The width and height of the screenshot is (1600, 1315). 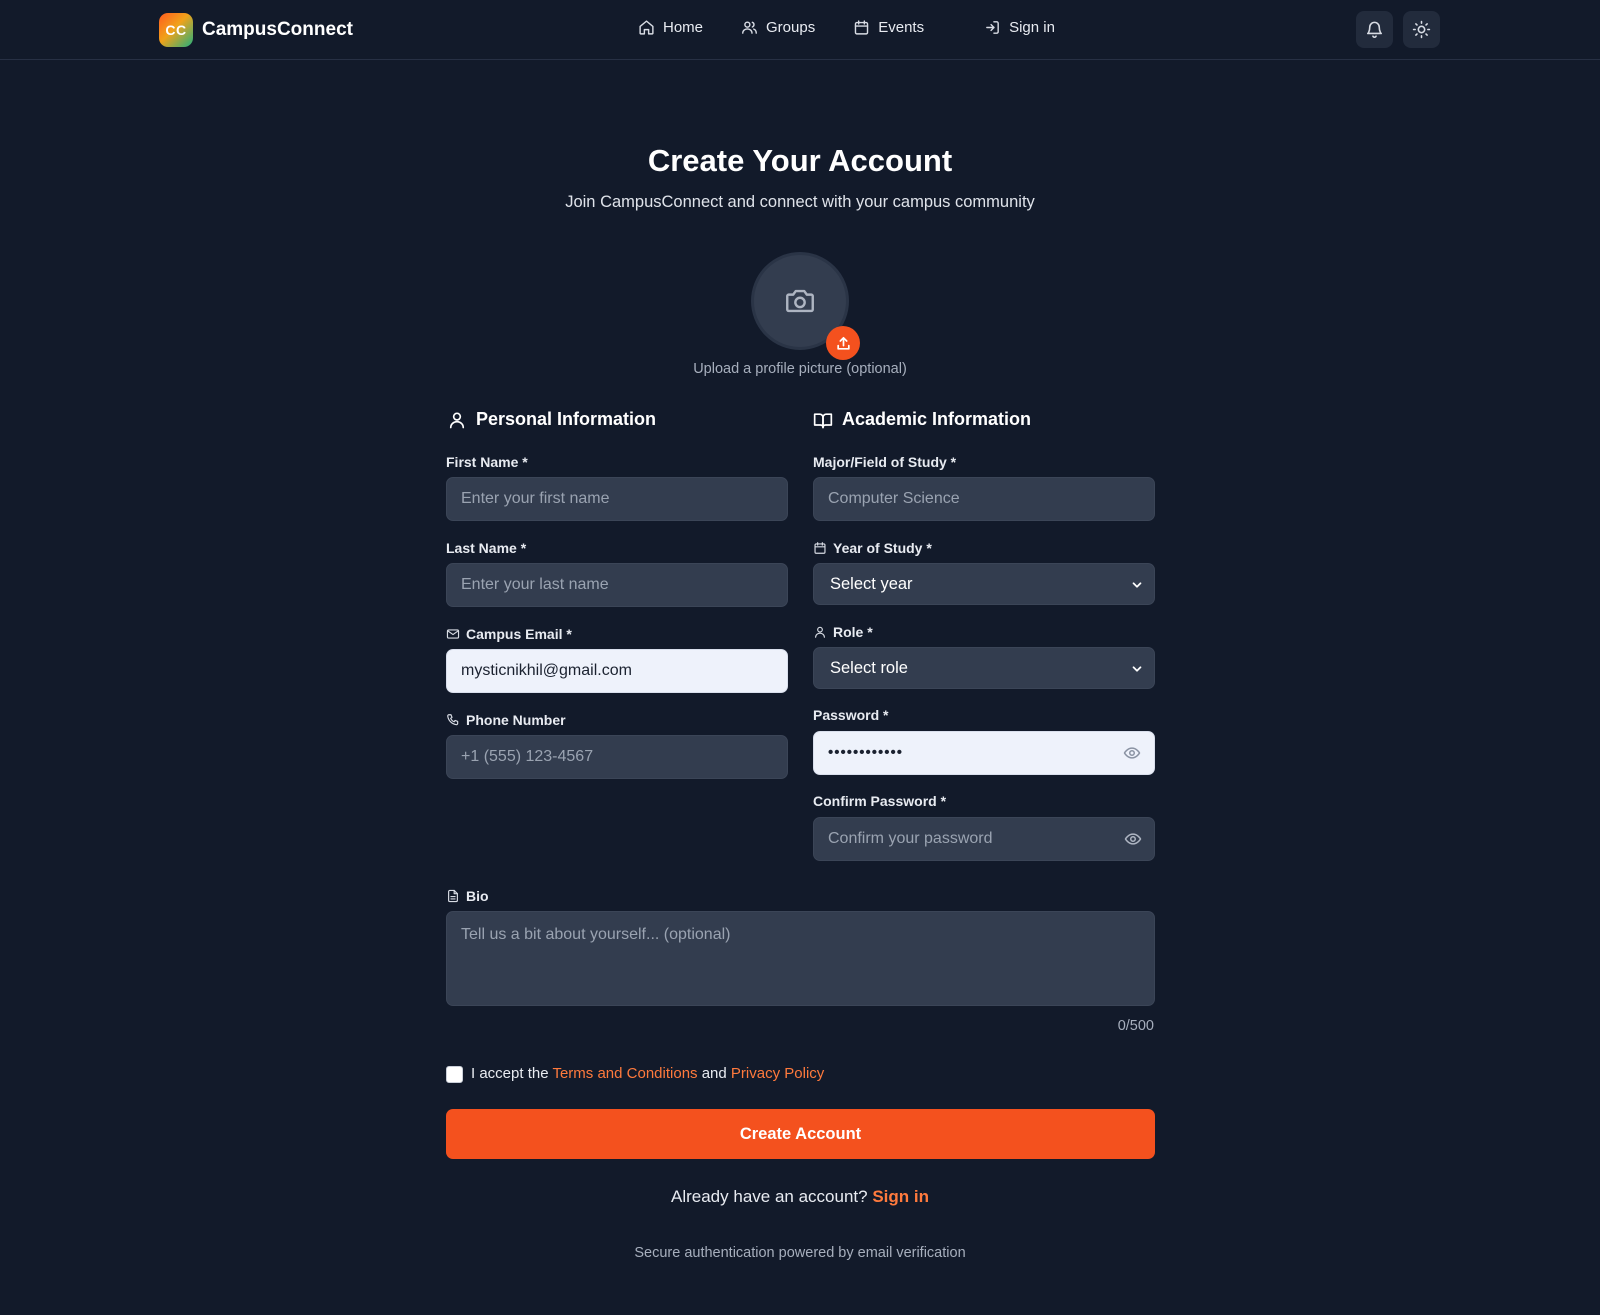 I want to click on mail-icon, so click(x=453, y=634).